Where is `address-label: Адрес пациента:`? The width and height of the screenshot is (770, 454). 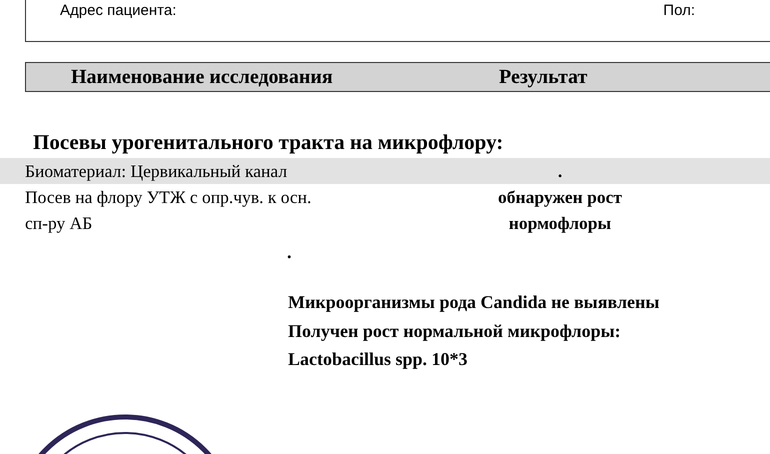
address-label: Адрес пациента: is located at coordinates (118, 10).